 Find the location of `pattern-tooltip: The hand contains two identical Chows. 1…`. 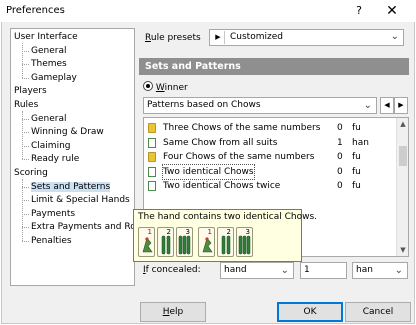

pattern-tooltip: The hand contains two identical Chows. 1… is located at coordinates (225, 235).